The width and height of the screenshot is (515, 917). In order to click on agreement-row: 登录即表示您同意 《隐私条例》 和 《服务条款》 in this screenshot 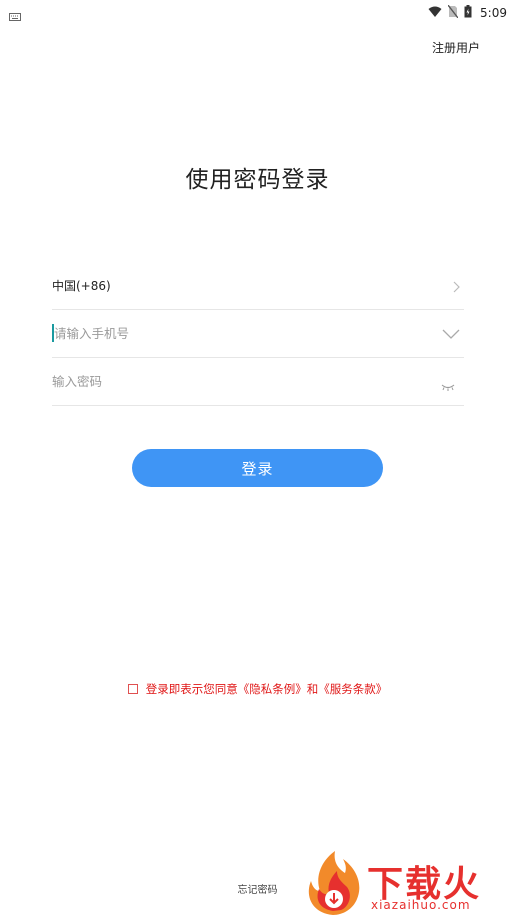, I will do `click(257, 689)`.